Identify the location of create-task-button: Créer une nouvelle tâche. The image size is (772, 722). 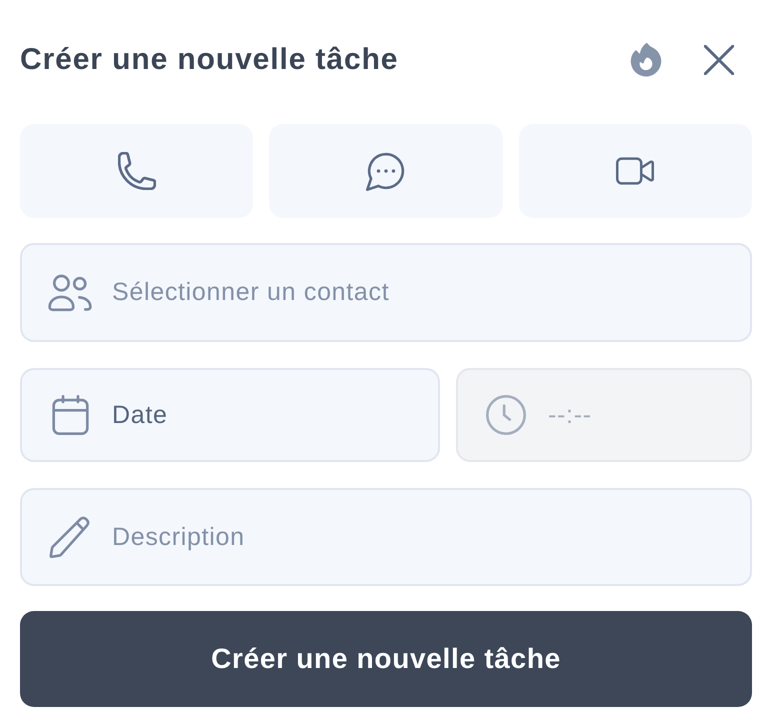
(386, 659).